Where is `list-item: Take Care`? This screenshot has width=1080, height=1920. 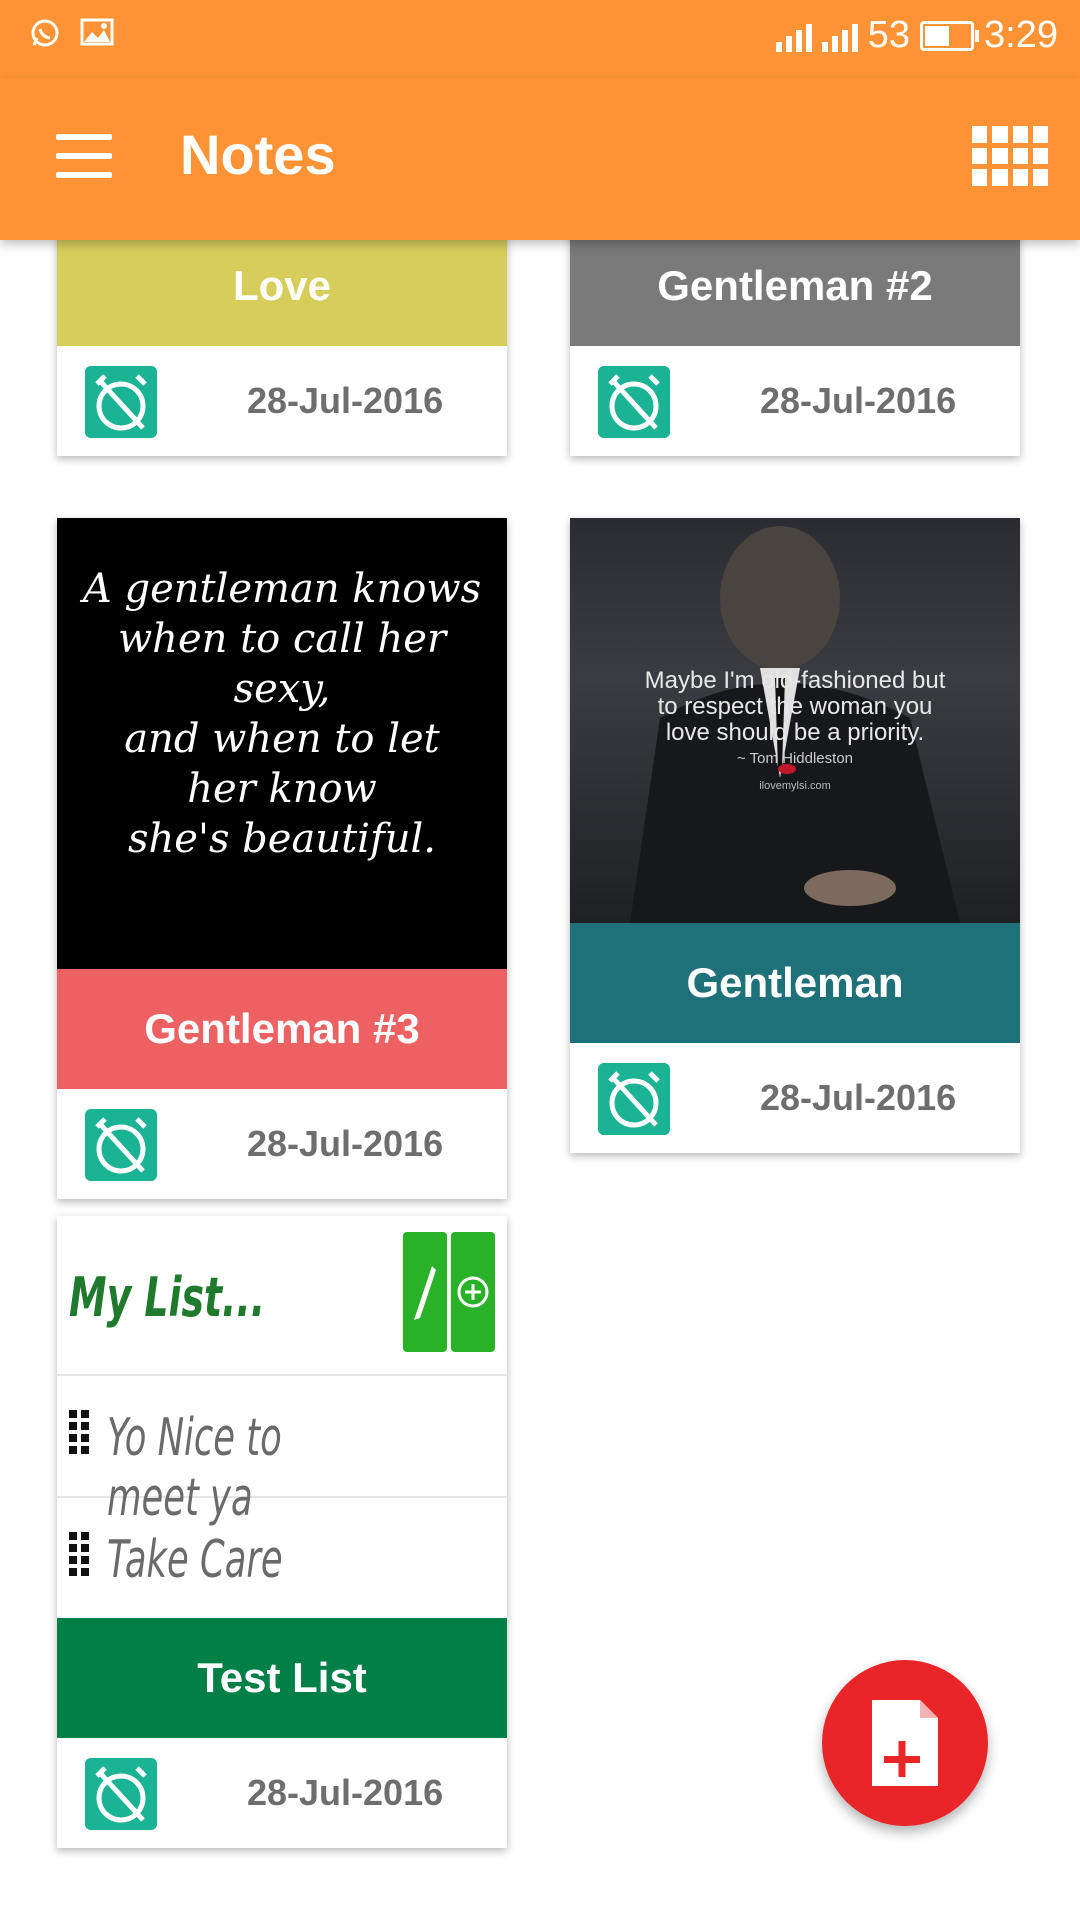 list-item: Take Care is located at coordinates (282, 1558).